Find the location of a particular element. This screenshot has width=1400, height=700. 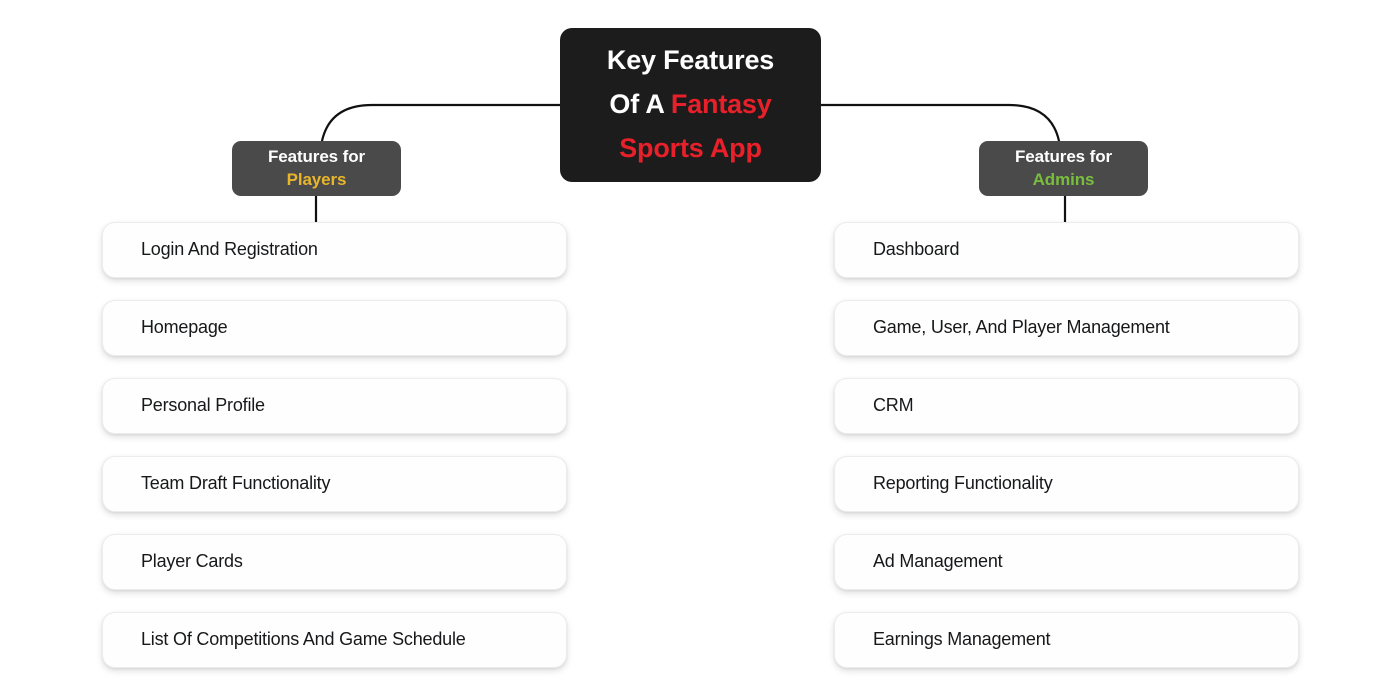

feature-card-label: Game, User, And Player Management is located at coordinates (1021, 327).